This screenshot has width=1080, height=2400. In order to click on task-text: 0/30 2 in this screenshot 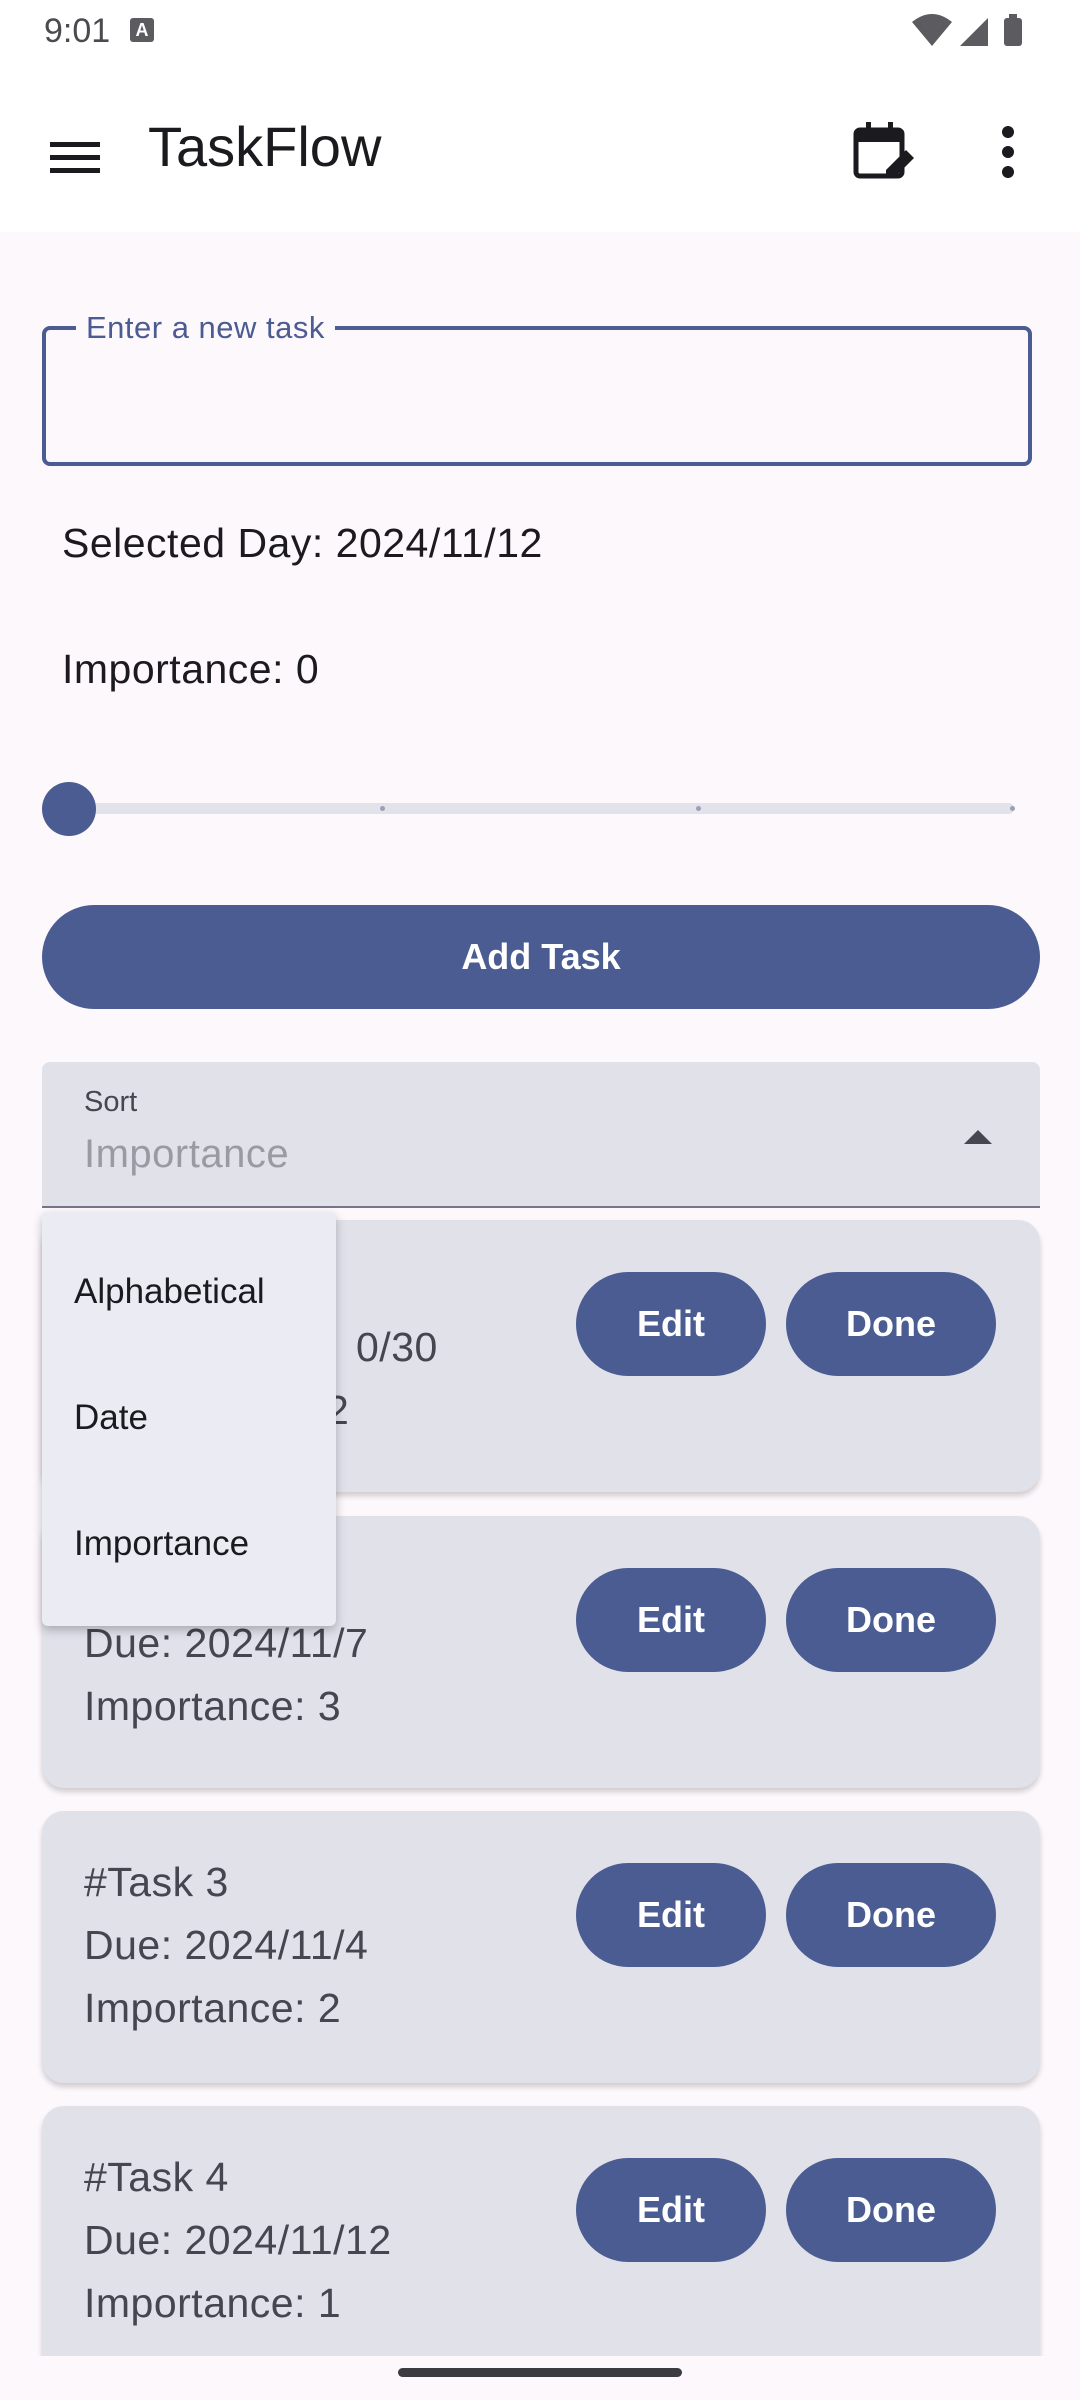, I will do `click(382, 1379)`.